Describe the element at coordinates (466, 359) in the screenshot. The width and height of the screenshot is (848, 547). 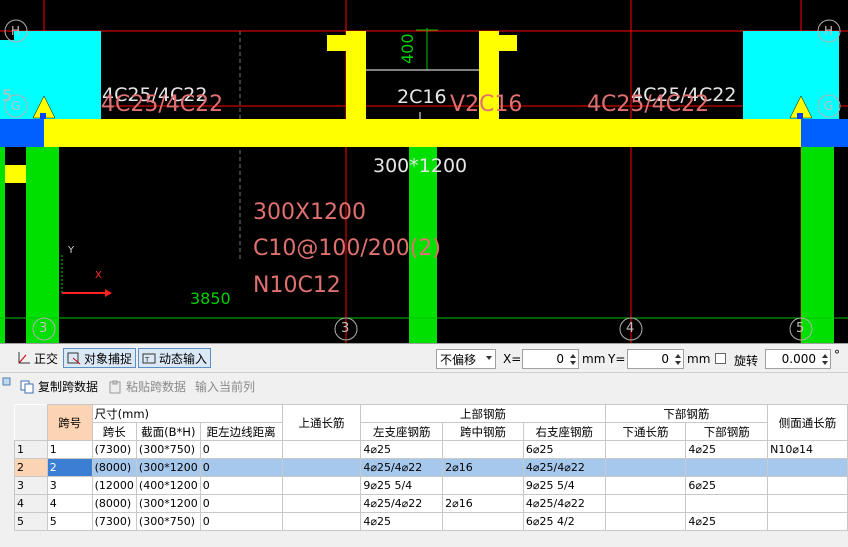
I see `offset-mode-select: 不偏移` at that location.